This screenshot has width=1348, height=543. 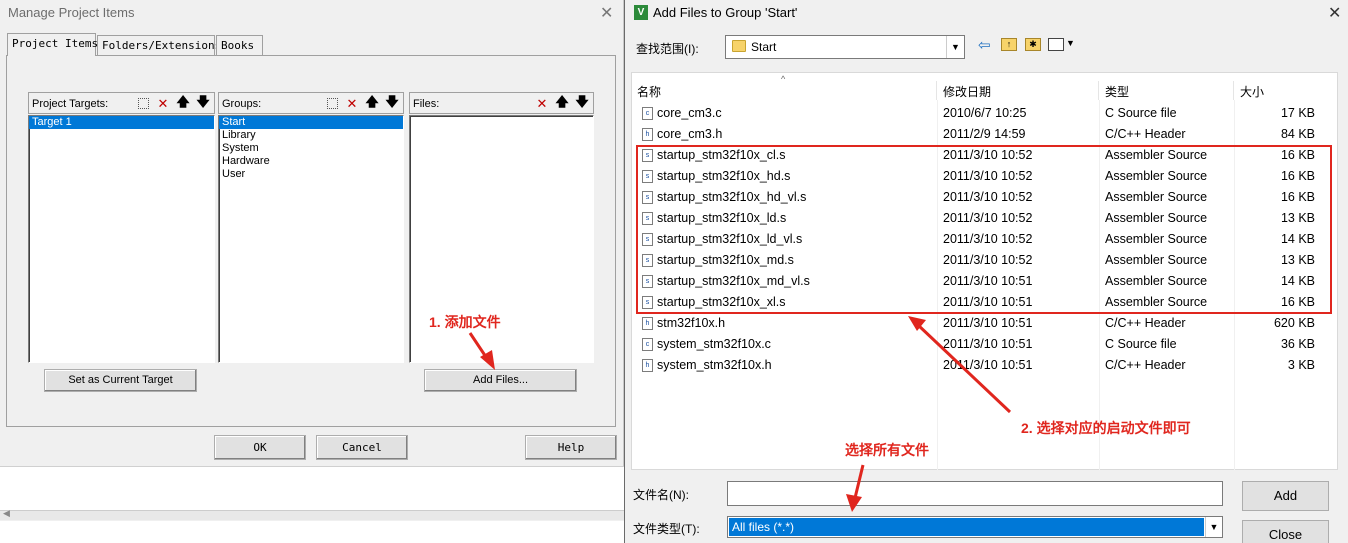 I want to click on annotation-step2: 2. 选择对应的启动文件即可, so click(x=1106, y=428).